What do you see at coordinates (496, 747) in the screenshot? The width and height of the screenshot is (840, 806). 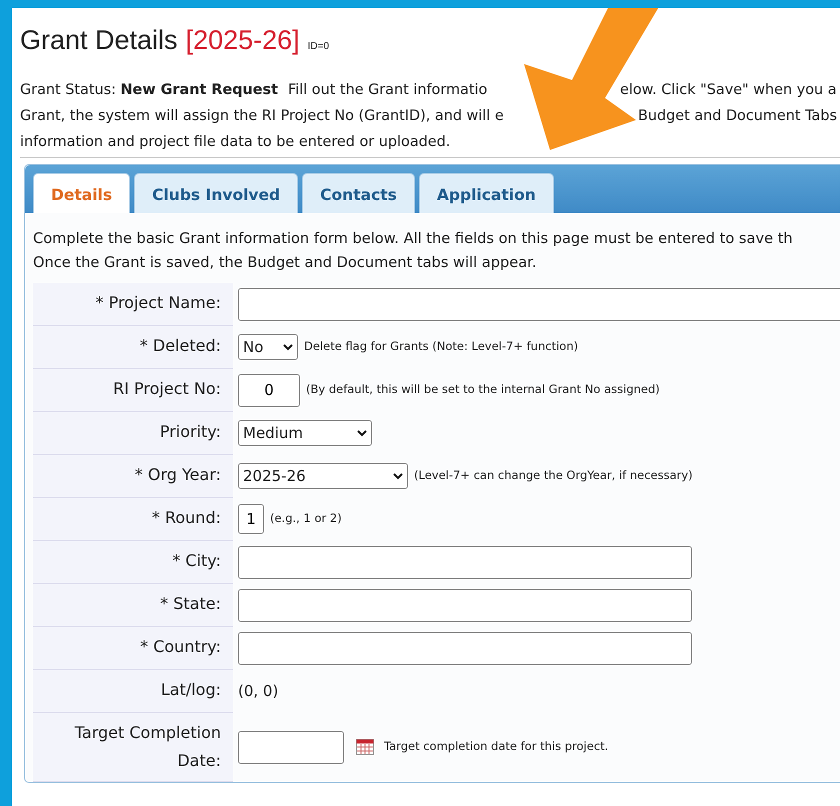 I see `hint-text: Target completion date for this project.` at bounding box center [496, 747].